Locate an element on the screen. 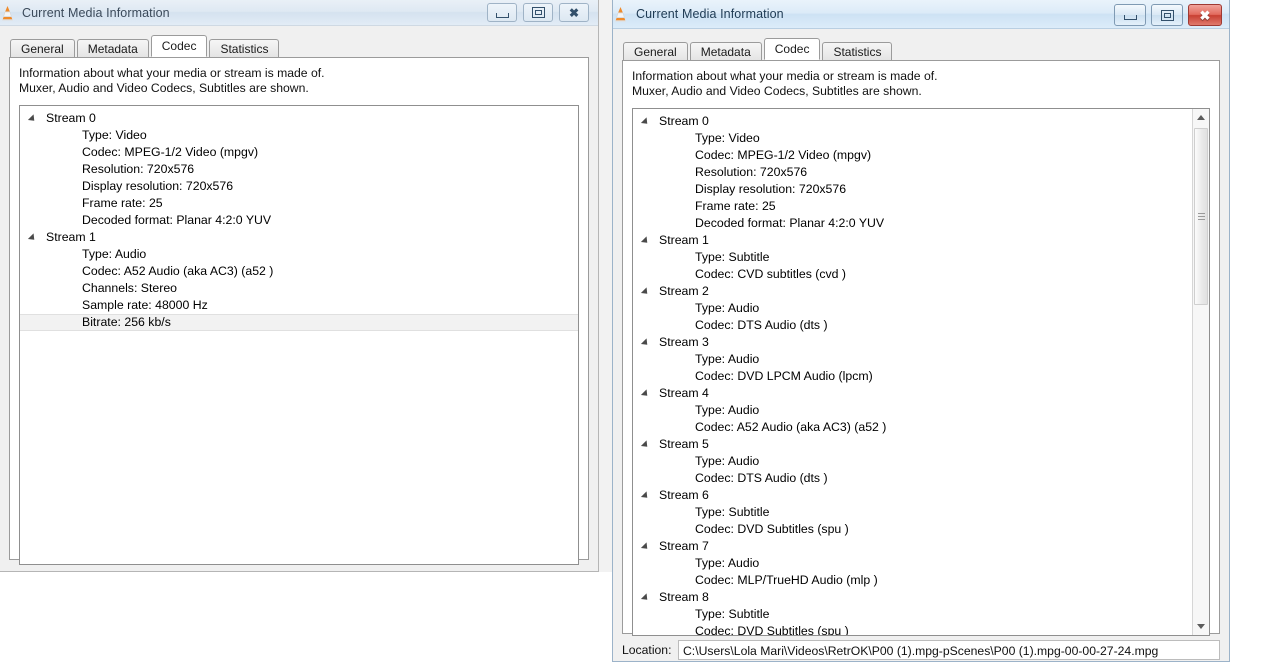 The width and height of the screenshot is (1270, 662). stream-detail-row: Bitrate: 256 kb/s is located at coordinates (299, 322).